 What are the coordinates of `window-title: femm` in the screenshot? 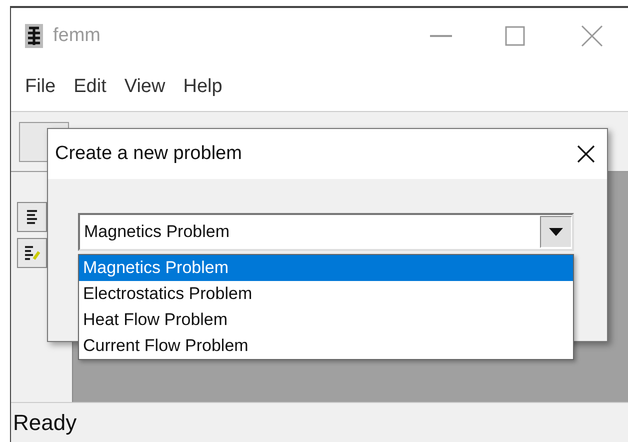 It's located at (76, 36).